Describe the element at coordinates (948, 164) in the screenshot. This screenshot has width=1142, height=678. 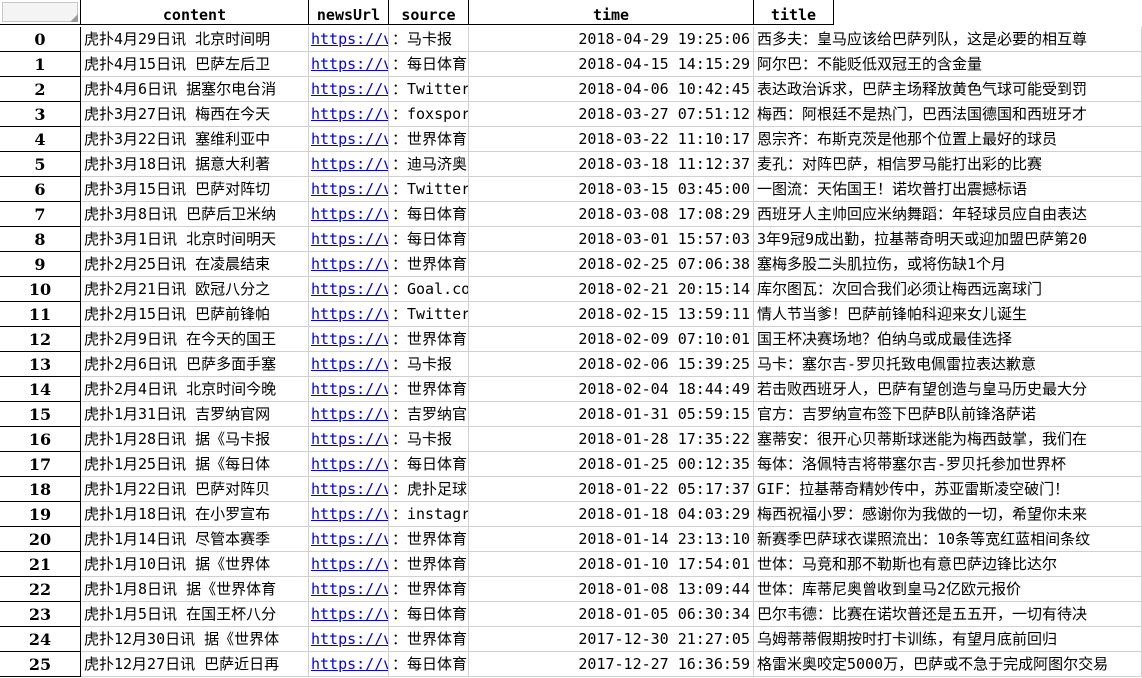
I see `cell-title: 麦孔：对阵巴萨，相信罗马能打出彩的比赛` at that location.